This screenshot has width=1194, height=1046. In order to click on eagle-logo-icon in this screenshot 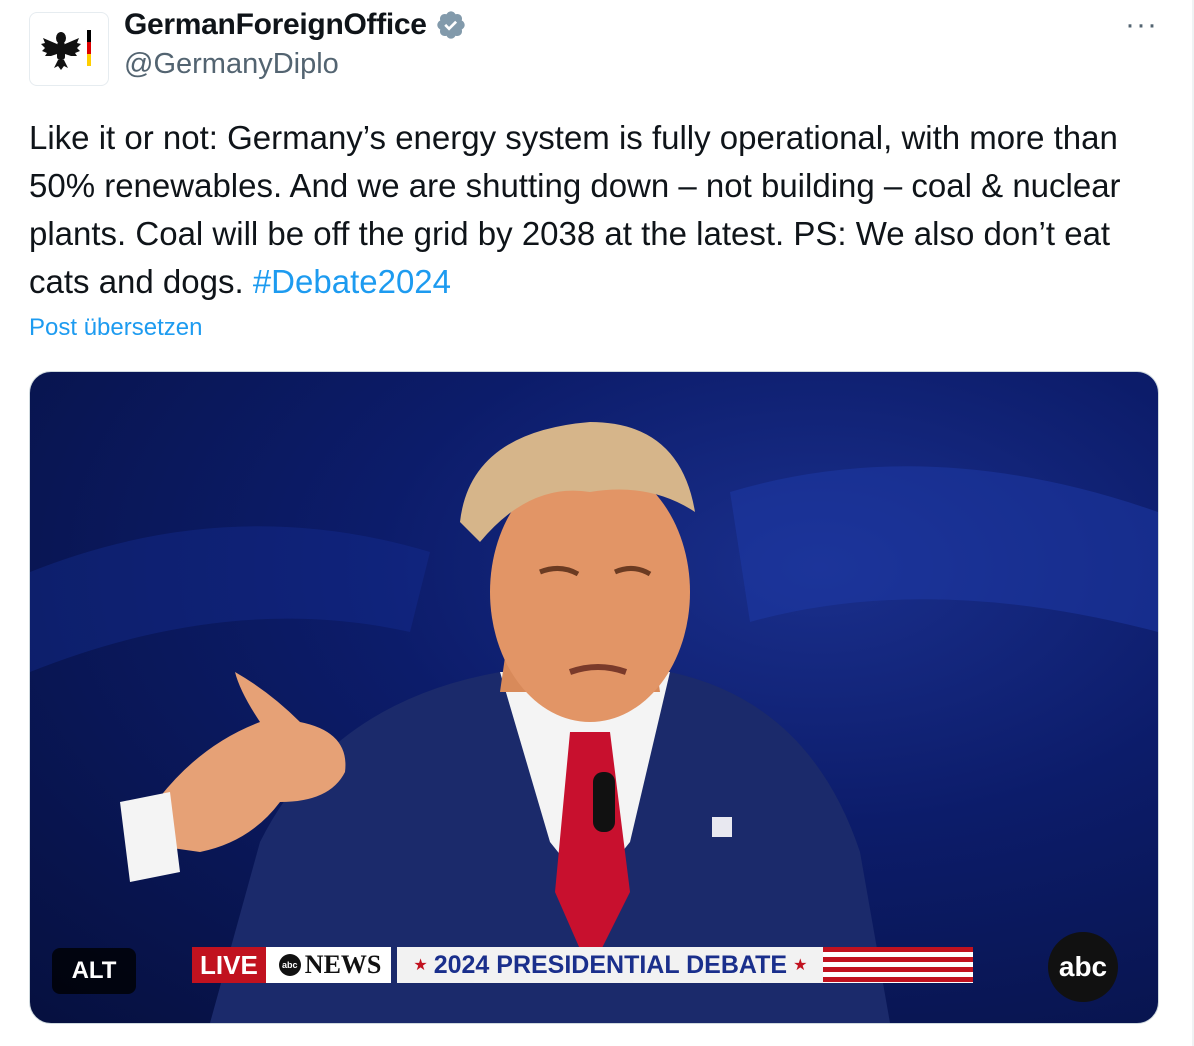, I will do `click(66, 50)`.